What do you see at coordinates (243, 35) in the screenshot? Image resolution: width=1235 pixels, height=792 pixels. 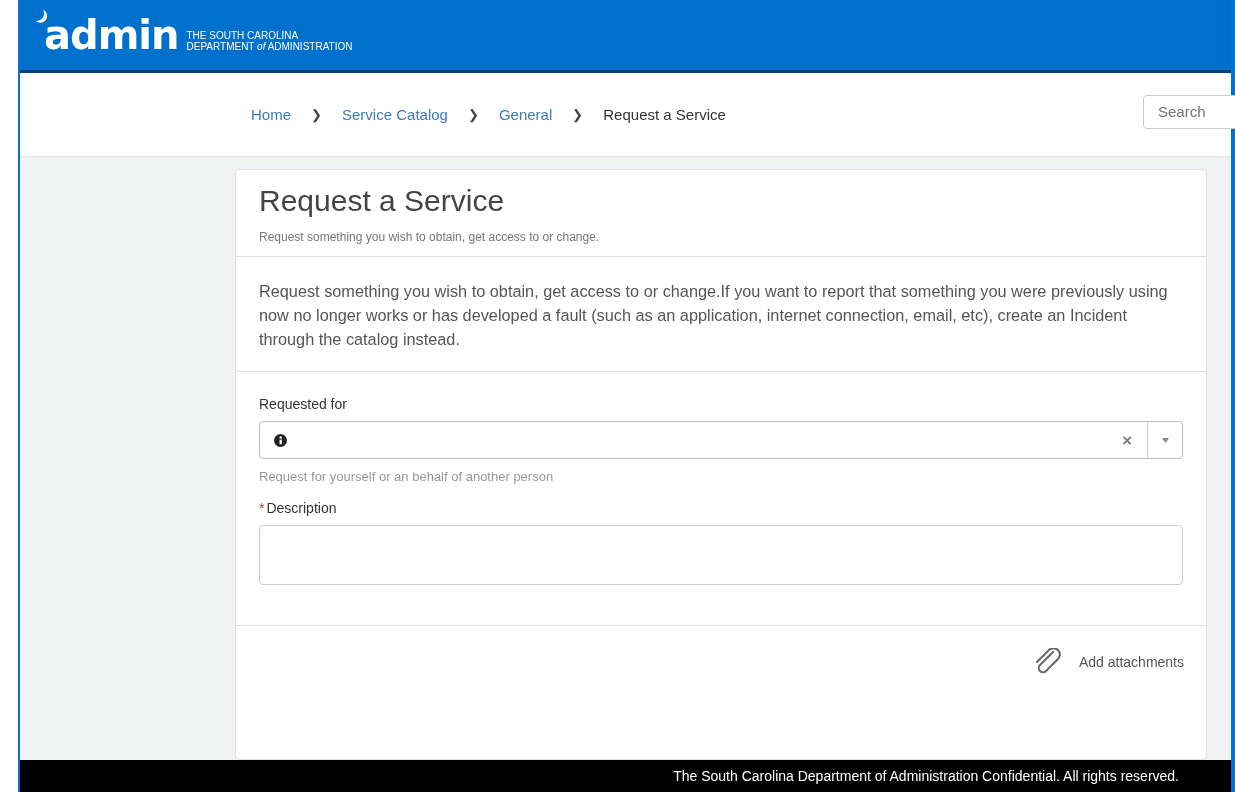 I see `org-name: THE SOUTH CAROLINA` at bounding box center [243, 35].